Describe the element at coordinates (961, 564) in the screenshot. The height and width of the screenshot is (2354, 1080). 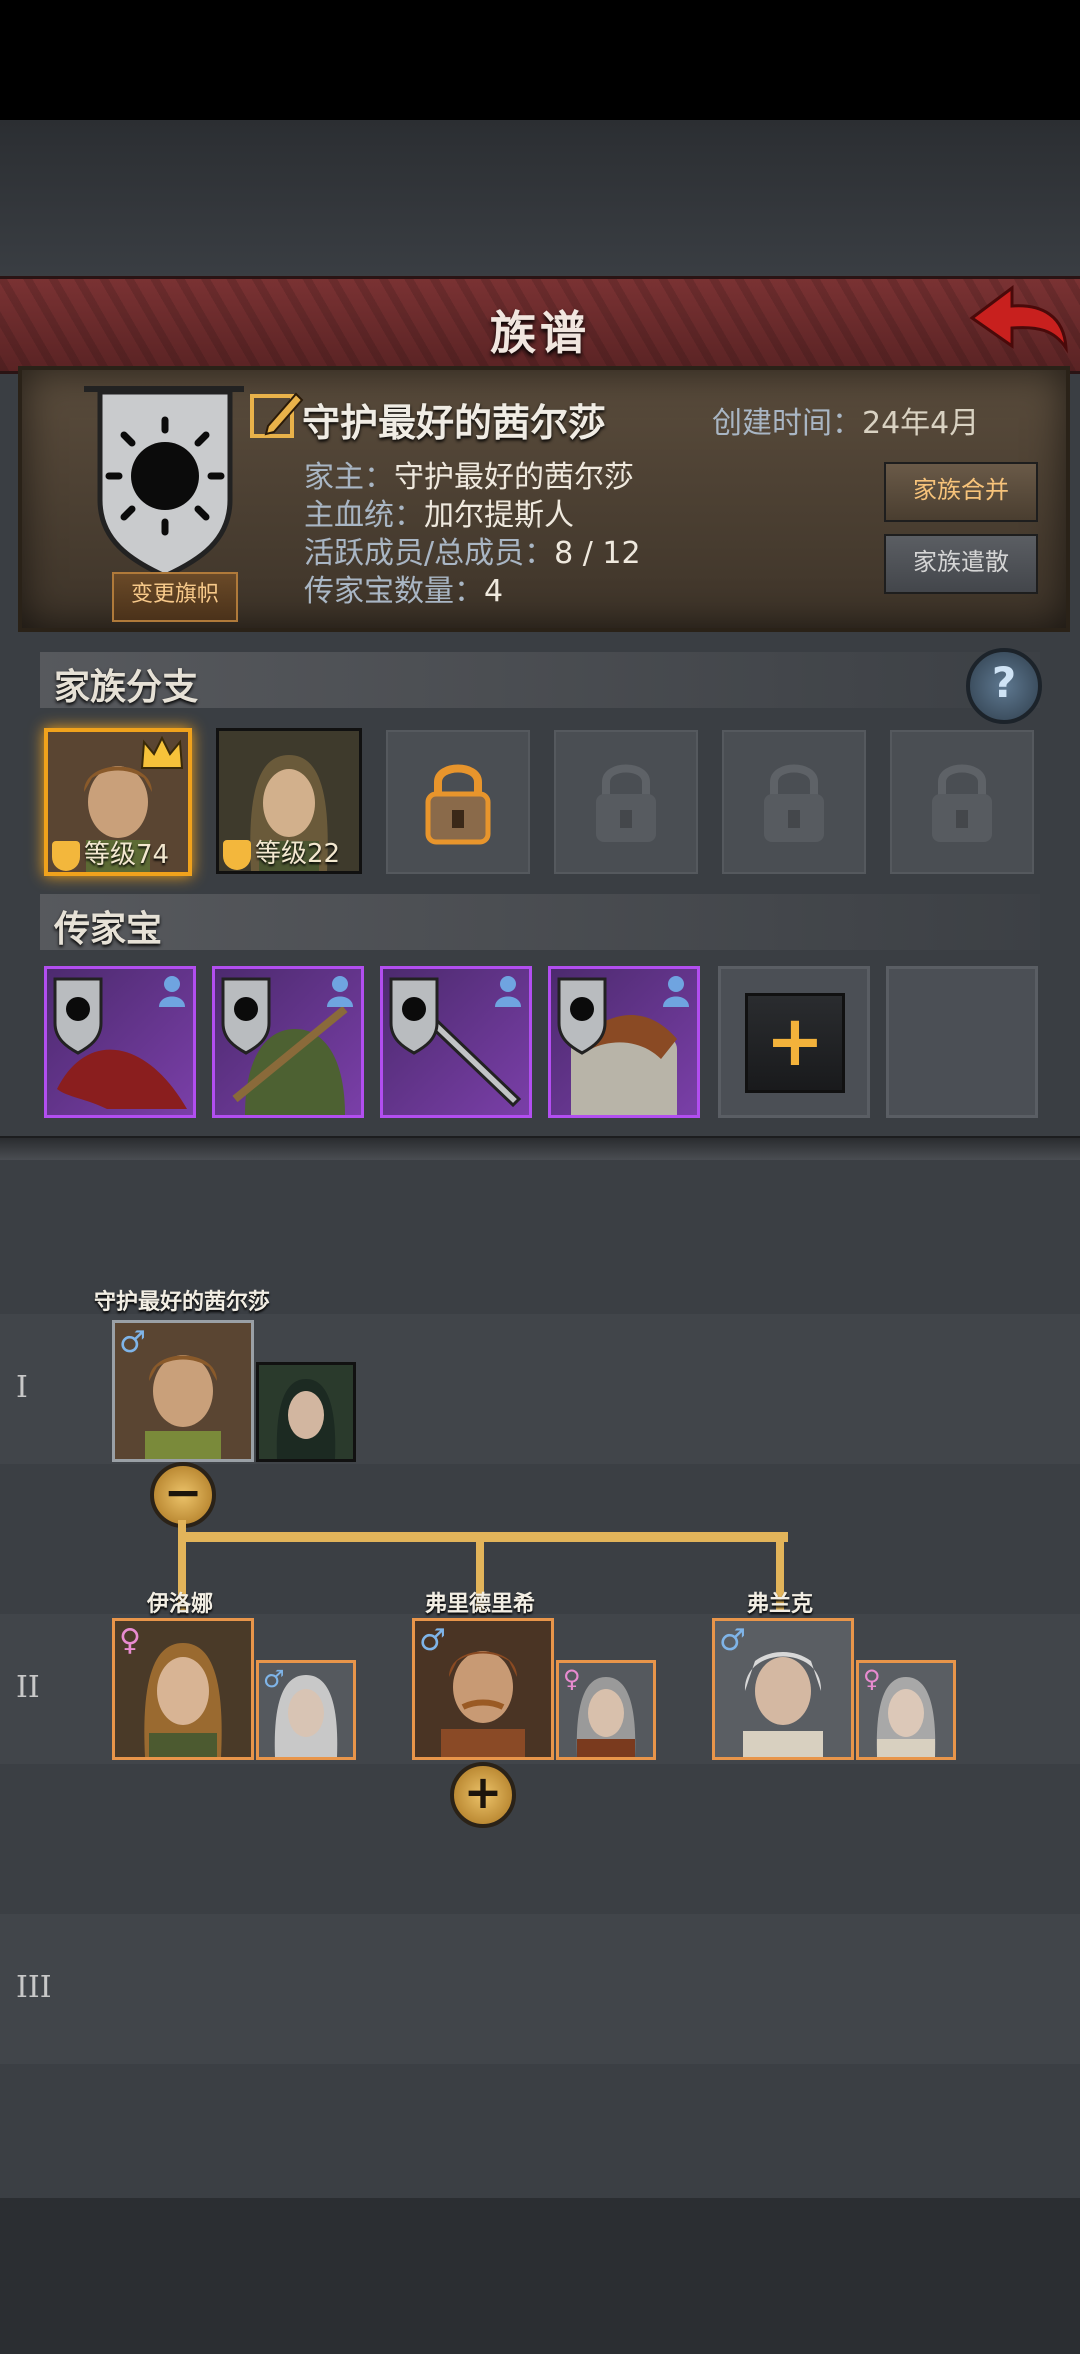
I see `family-dissolve-button: 家族遣散` at that location.